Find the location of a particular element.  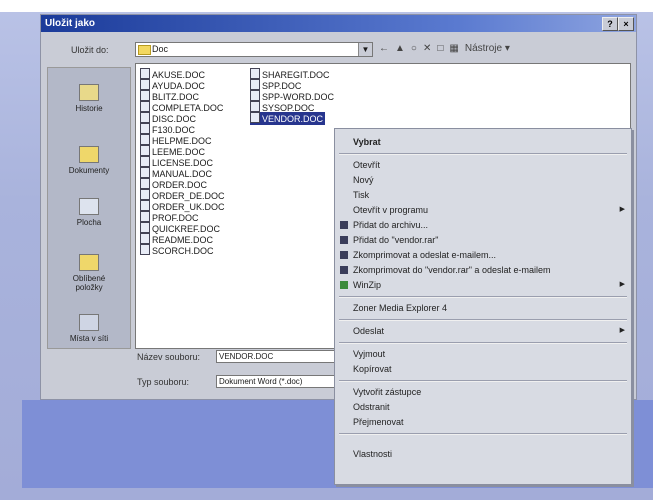

search-icon: ○ is located at coordinates (414, 50).